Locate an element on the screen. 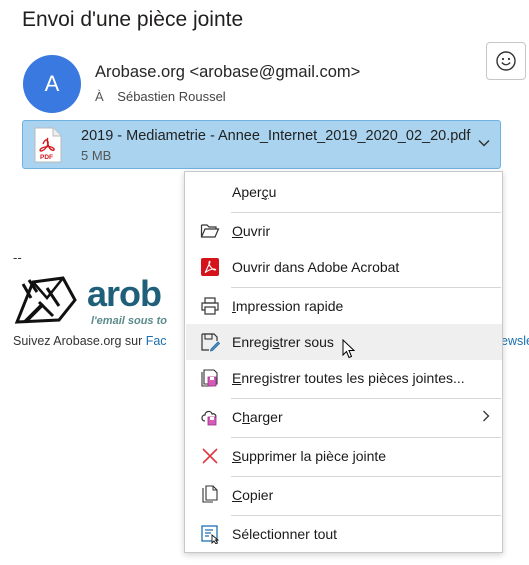 This screenshot has height=565, width=529. chevron-down-icon is located at coordinates (484, 143).